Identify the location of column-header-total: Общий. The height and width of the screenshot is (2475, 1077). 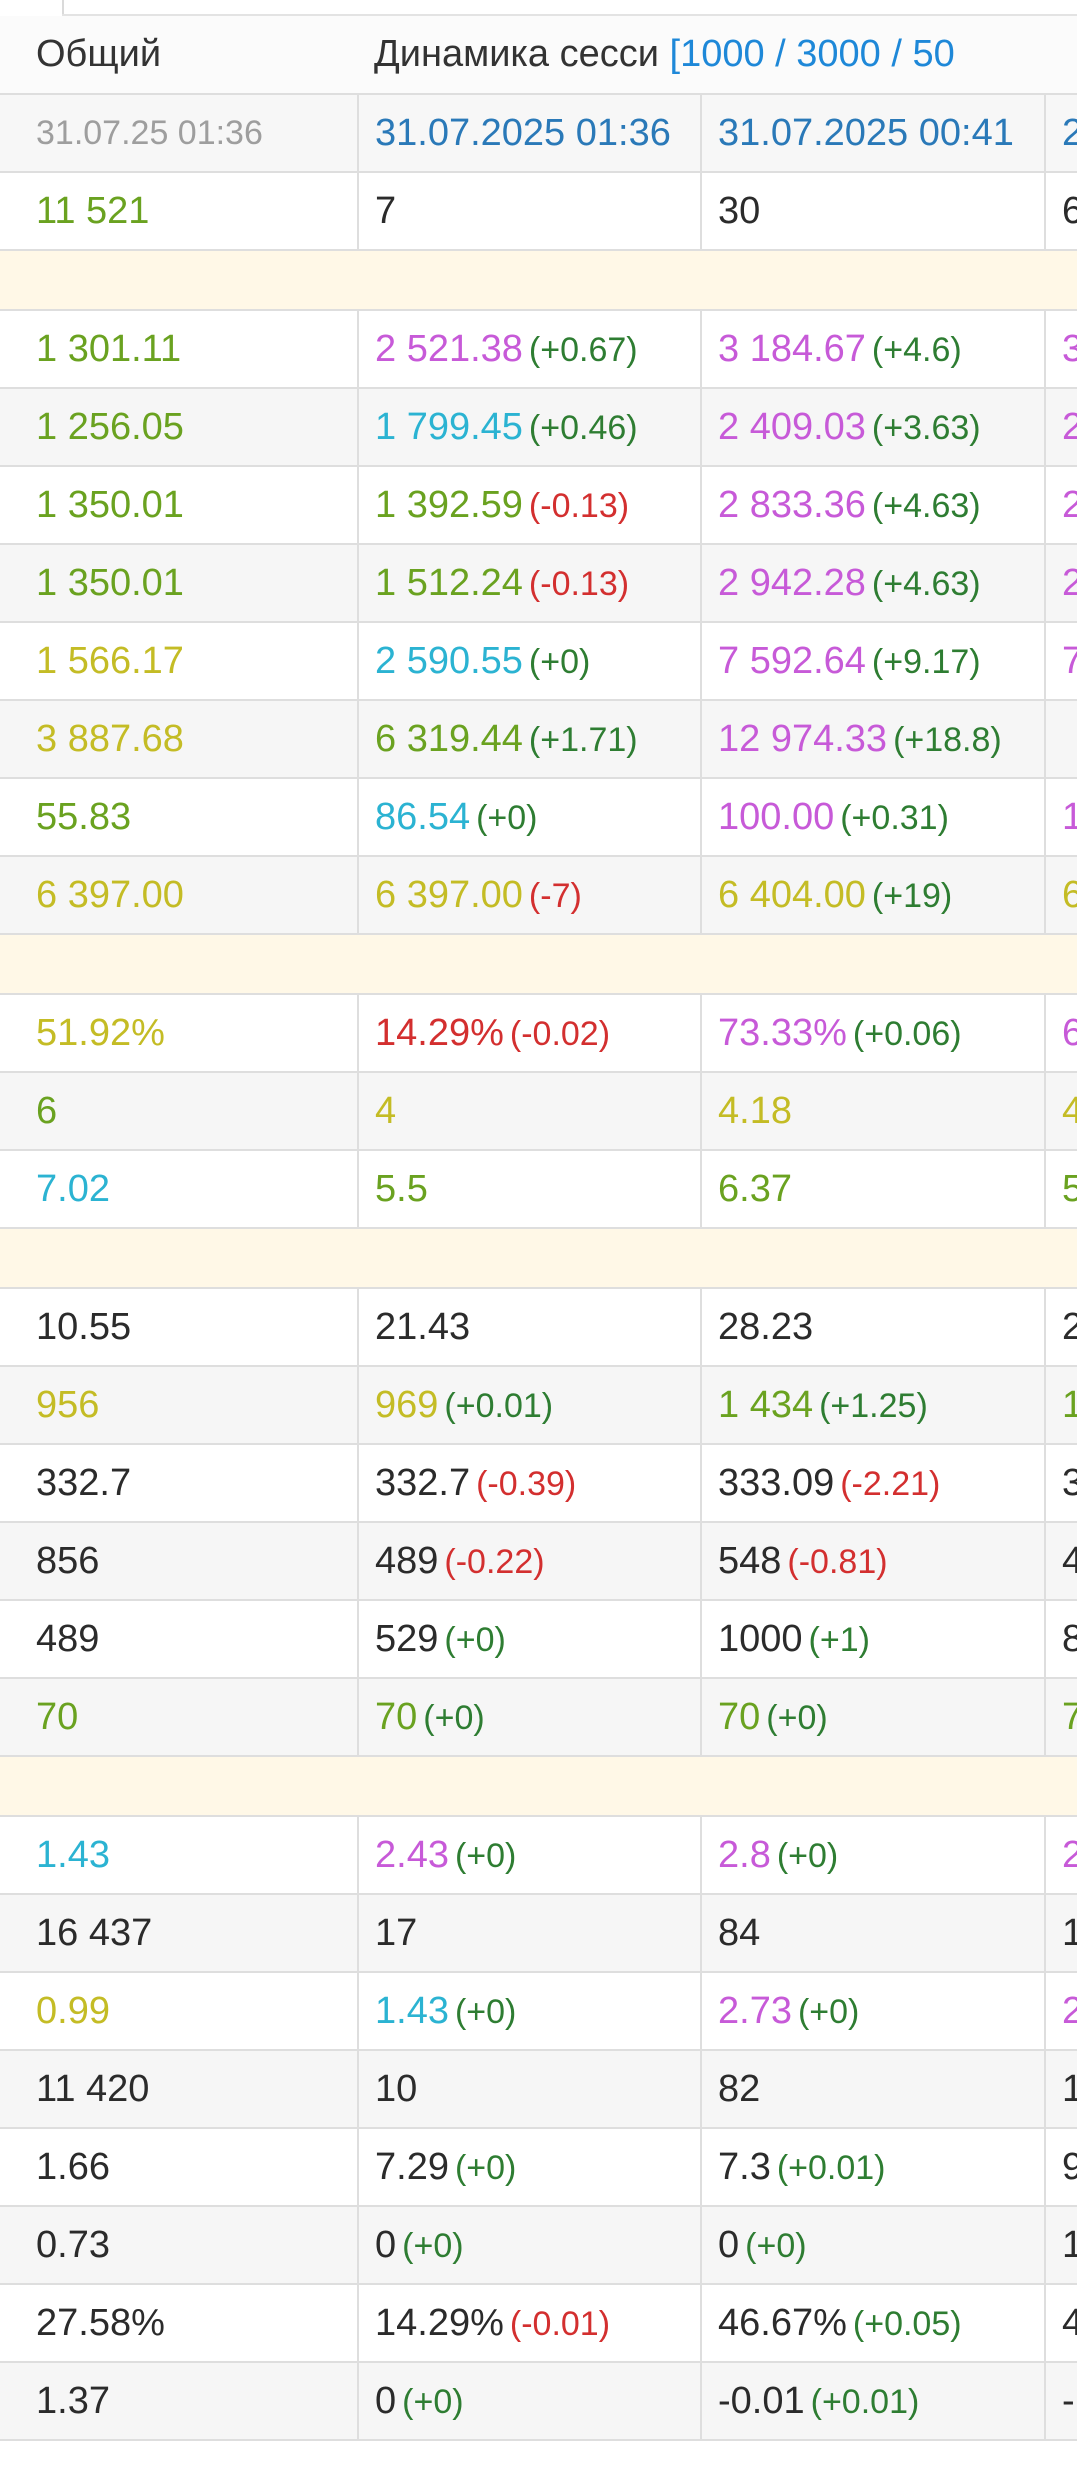
(179, 55).